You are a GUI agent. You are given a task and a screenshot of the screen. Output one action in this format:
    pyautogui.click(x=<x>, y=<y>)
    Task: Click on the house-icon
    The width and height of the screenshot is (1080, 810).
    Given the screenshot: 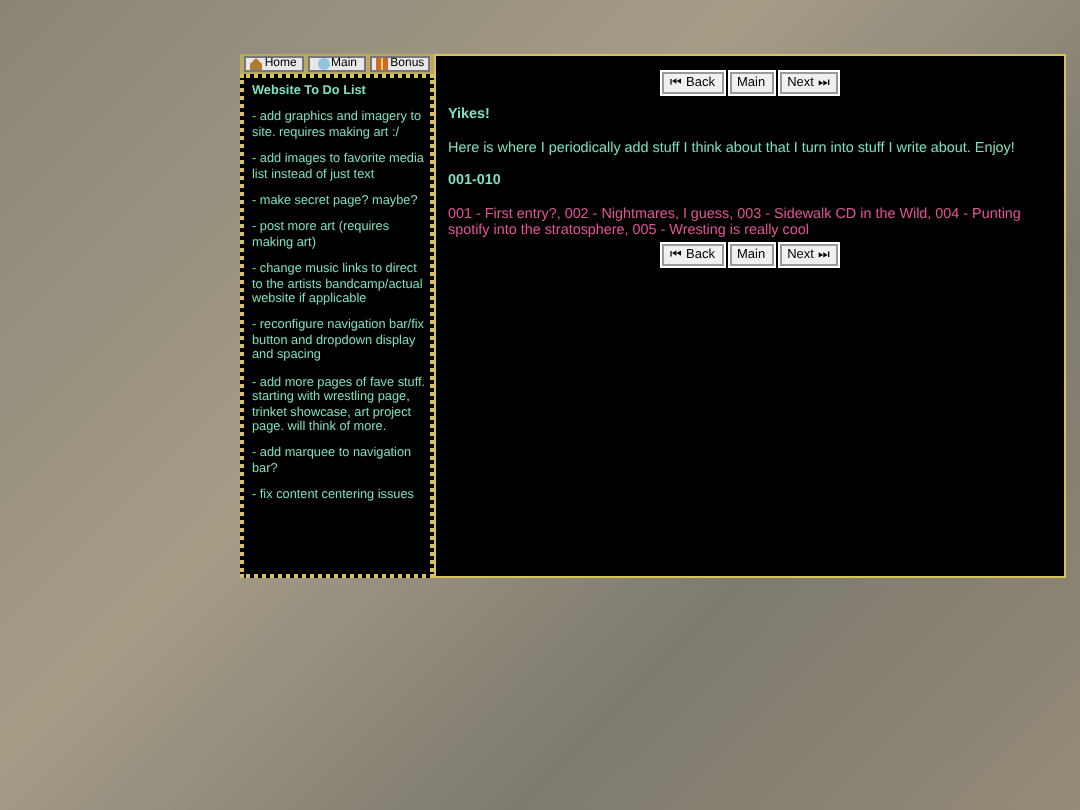 What is the action you would take?
    pyautogui.click(x=256, y=64)
    